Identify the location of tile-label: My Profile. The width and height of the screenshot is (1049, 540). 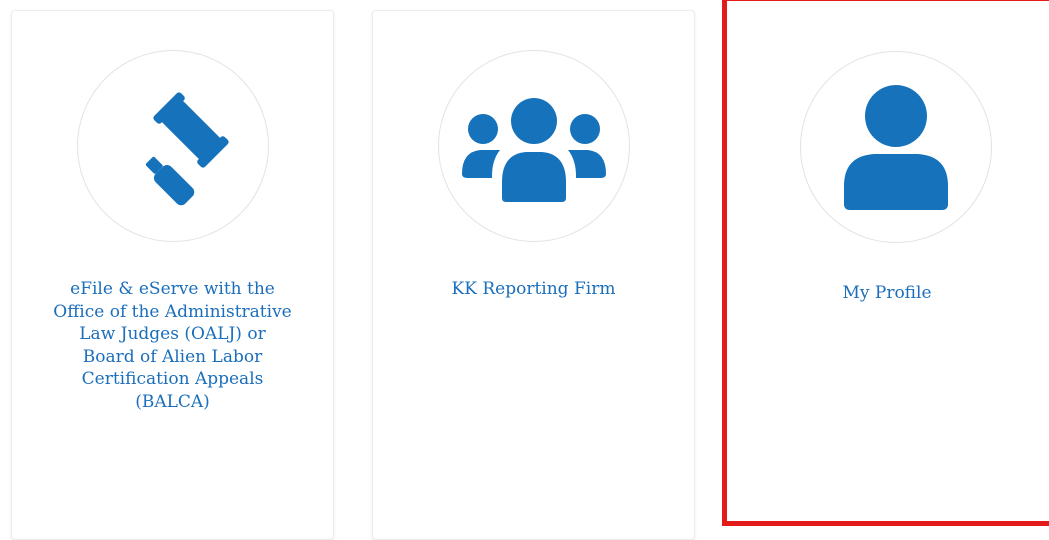
(887, 293).